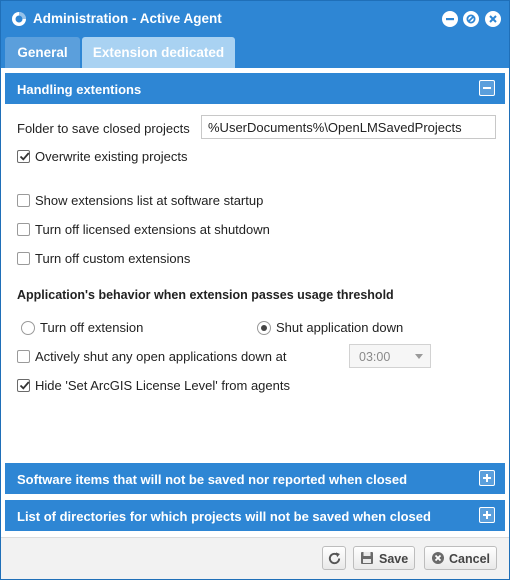 The image size is (510, 580). What do you see at coordinates (348, 127) in the screenshot?
I see `folder-input` at bounding box center [348, 127].